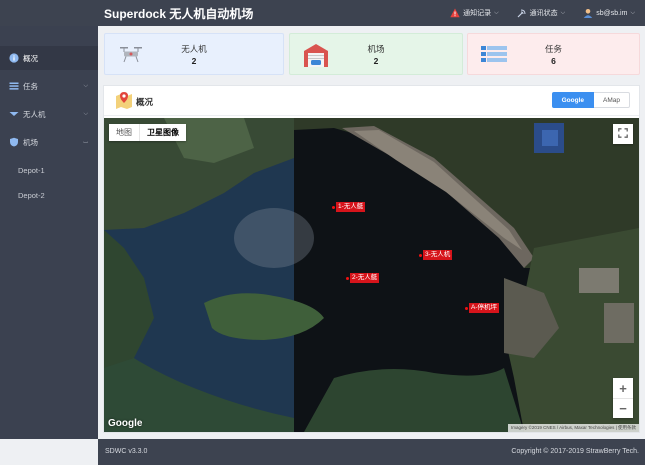 The image size is (645, 465). Describe the element at coordinates (49, 170) in the screenshot. I see `sidebar-subitem-depot-1: Depot-1` at that location.